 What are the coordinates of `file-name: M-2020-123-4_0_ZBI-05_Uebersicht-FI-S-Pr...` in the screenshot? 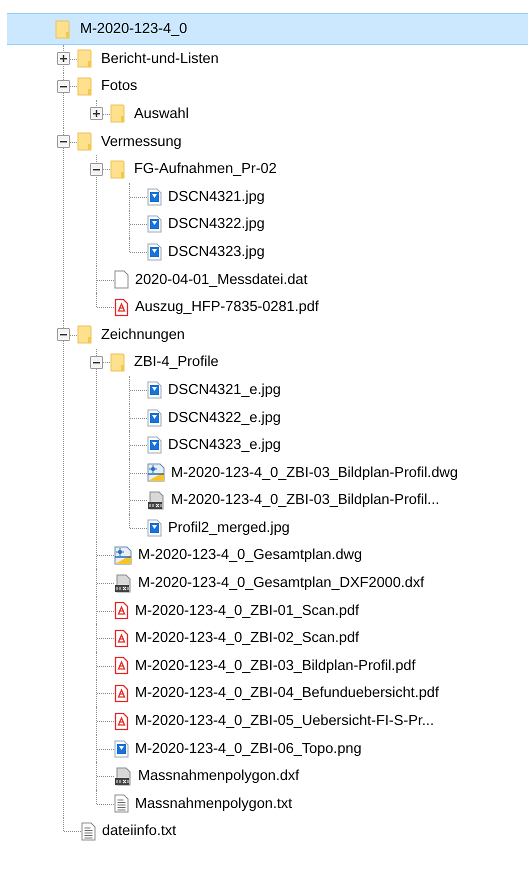 It's located at (284, 721).